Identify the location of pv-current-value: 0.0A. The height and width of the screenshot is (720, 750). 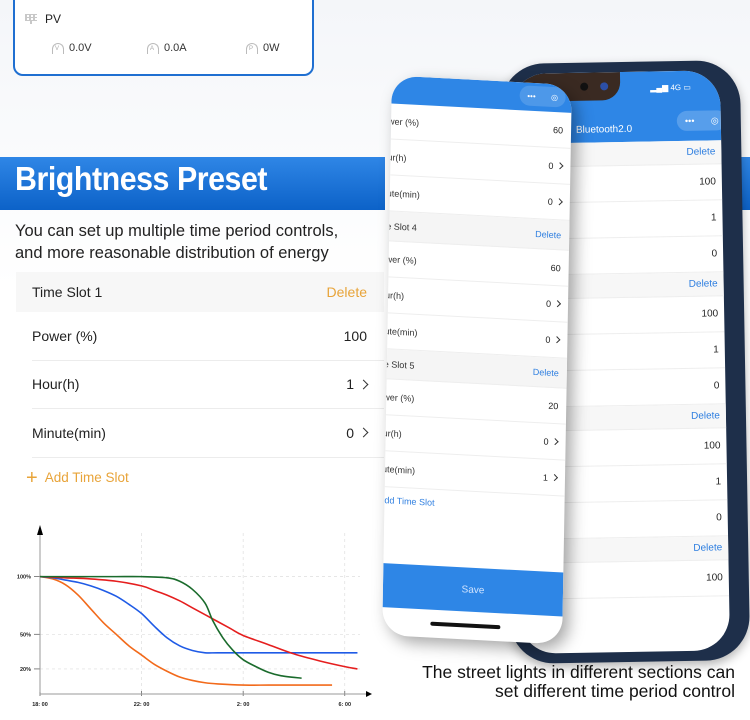
(175, 48).